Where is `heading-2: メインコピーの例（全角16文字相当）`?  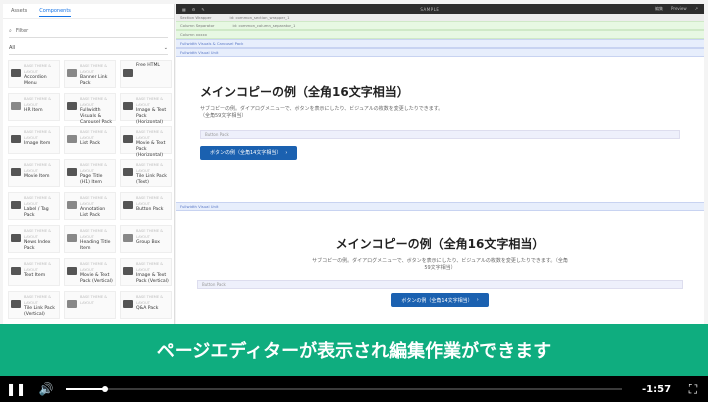 heading-2: メインコピーの例（全角16文字相当） is located at coordinates (440, 231).